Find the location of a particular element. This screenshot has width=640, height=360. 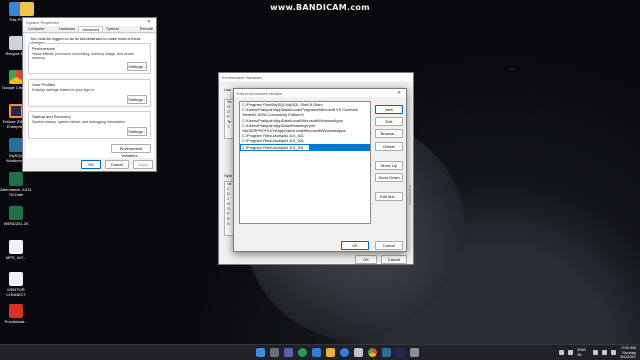

move-up-button: Move Up is located at coordinates (389, 165).